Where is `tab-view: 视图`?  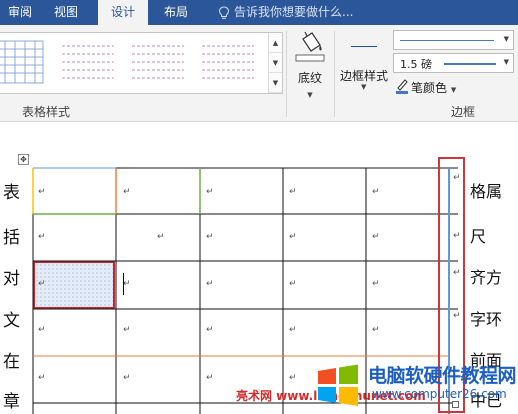 tab-view: 视图 is located at coordinates (66, 12).